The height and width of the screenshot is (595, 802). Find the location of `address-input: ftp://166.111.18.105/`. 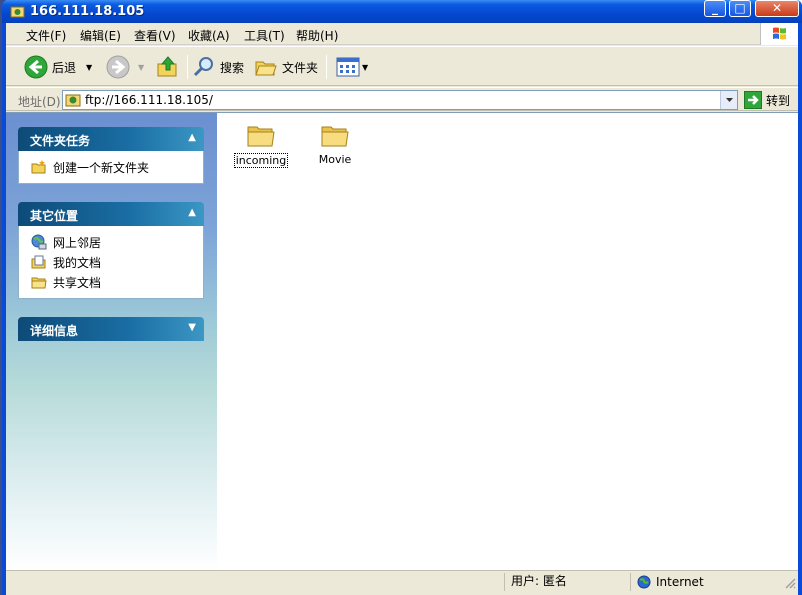

address-input: ftp://166.111.18.105/ is located at coordinates (400, 100).